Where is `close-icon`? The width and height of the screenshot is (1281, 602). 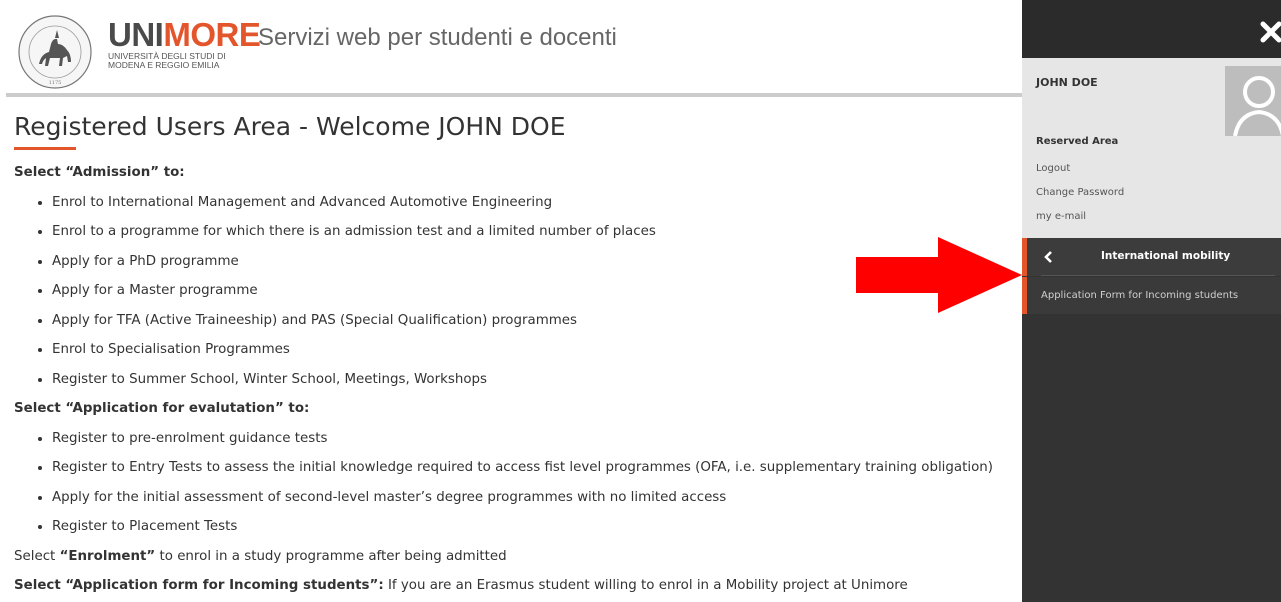
close-icon is located at coordinates (1270, 31).